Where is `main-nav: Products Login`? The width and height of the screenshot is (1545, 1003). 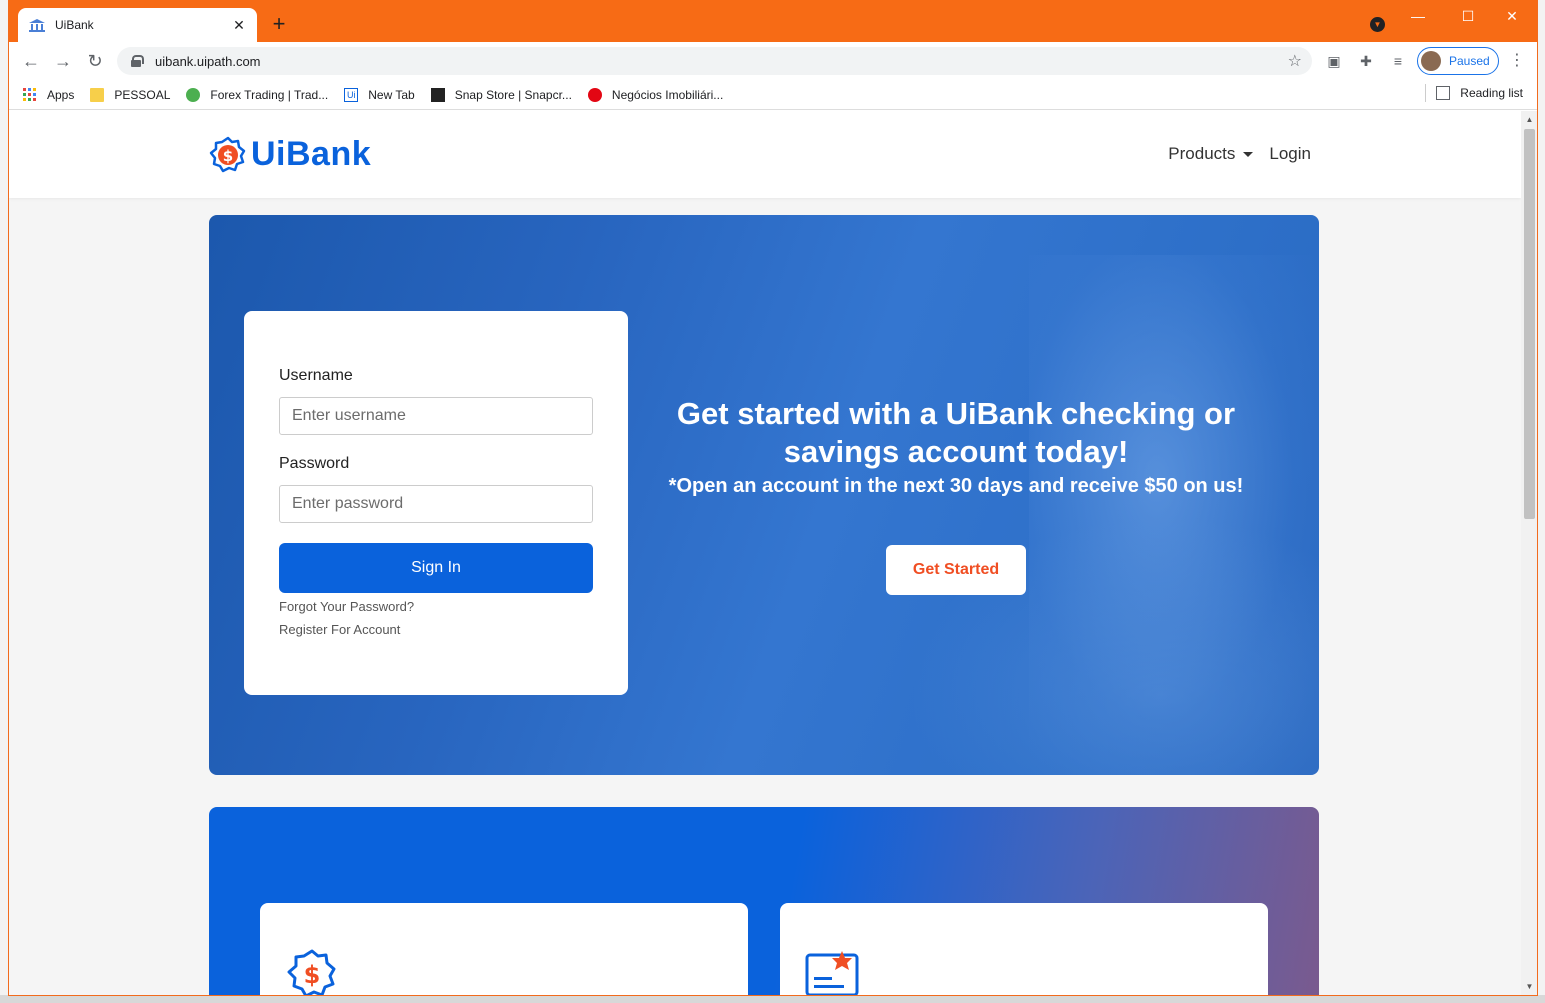 main-nav: Products Login is located at coordinates (1231, 154).